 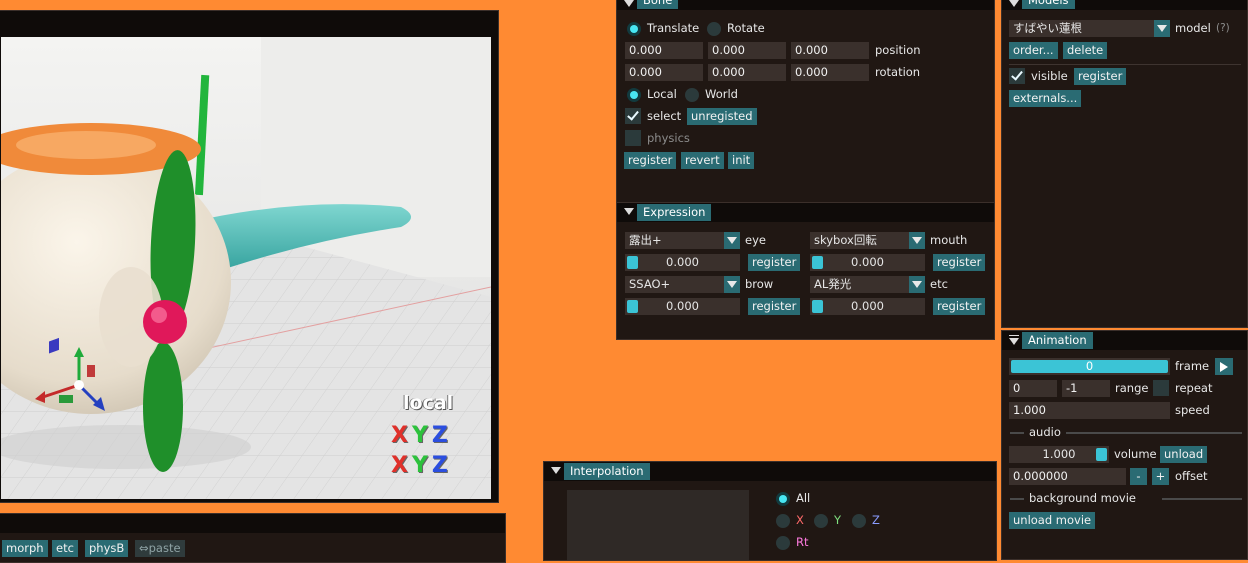 What do you see at coordinates (1033, 388) in the screenshot?
I see `range-start-input: 0` at bounding box center [1033, 388].